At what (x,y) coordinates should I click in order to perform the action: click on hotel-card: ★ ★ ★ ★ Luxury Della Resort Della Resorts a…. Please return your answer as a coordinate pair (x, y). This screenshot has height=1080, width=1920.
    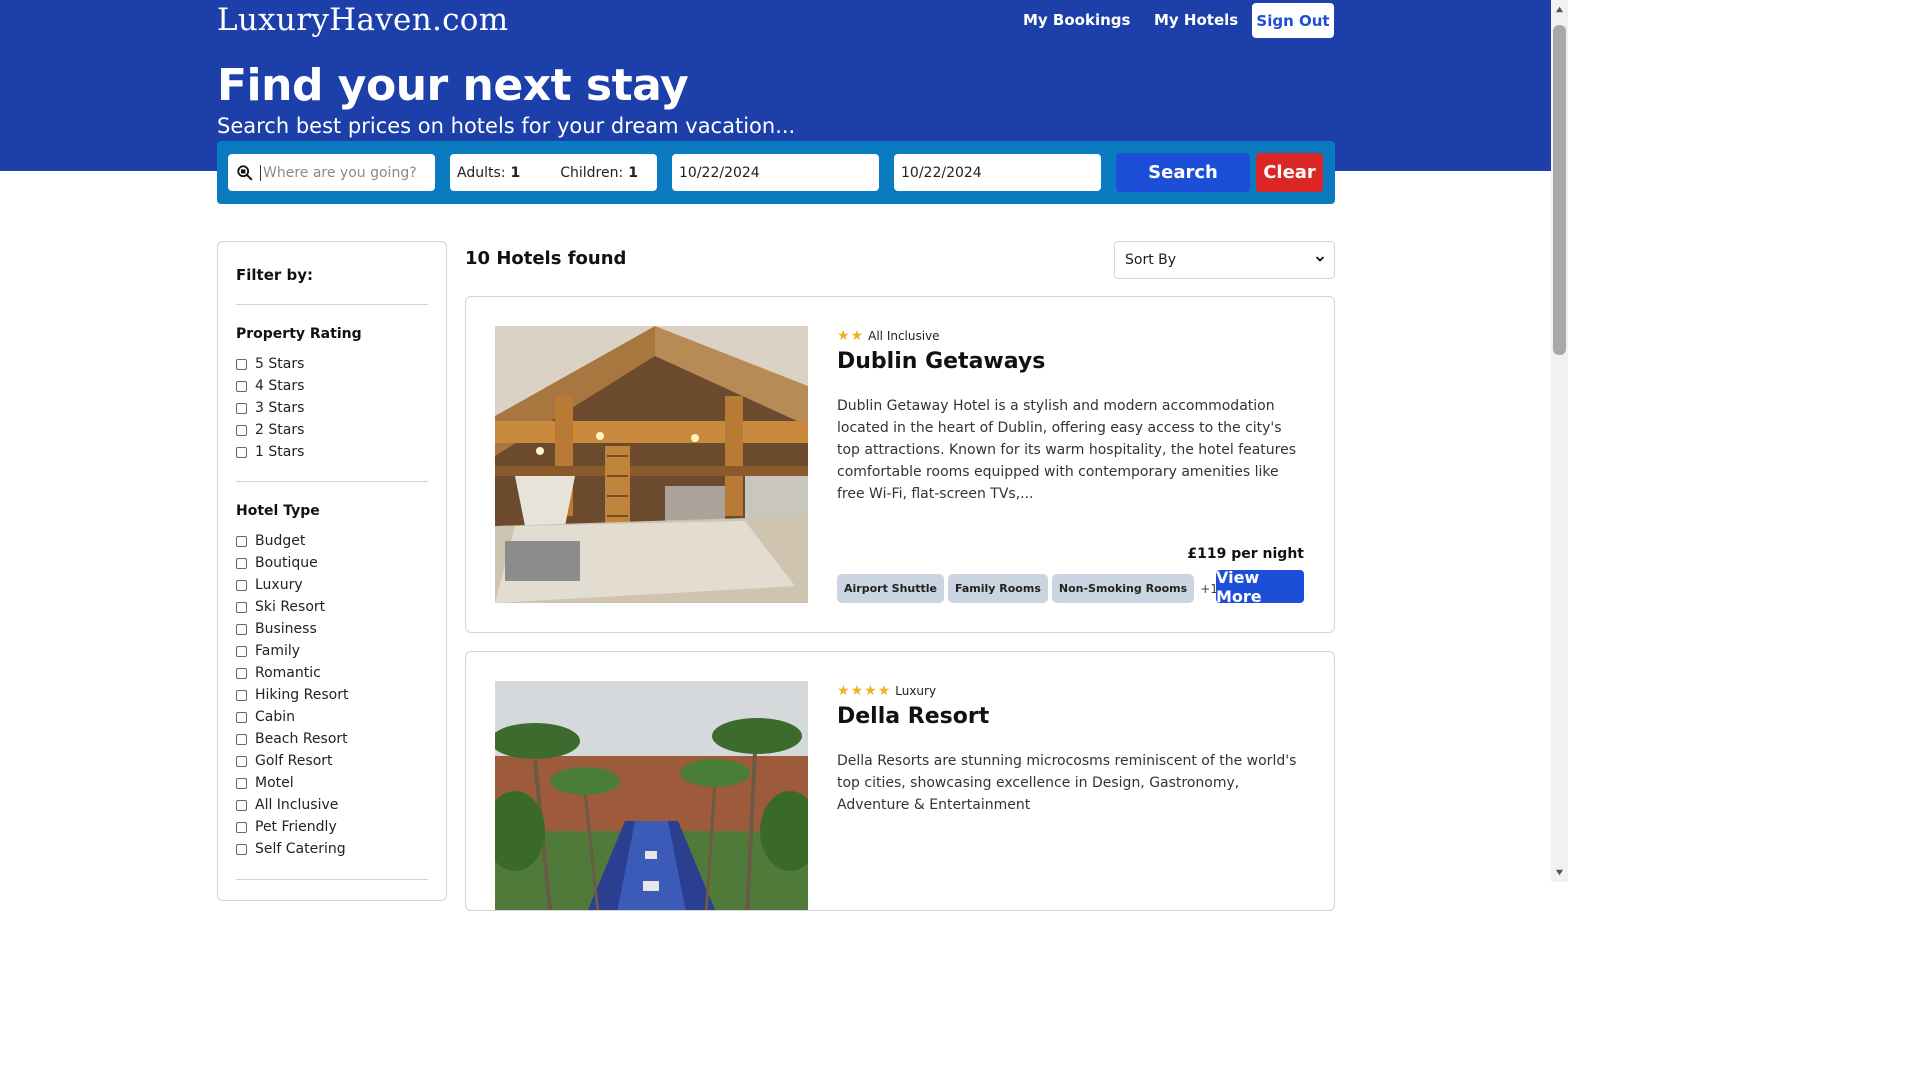
    Looking at the image, I should click on (900, 781).